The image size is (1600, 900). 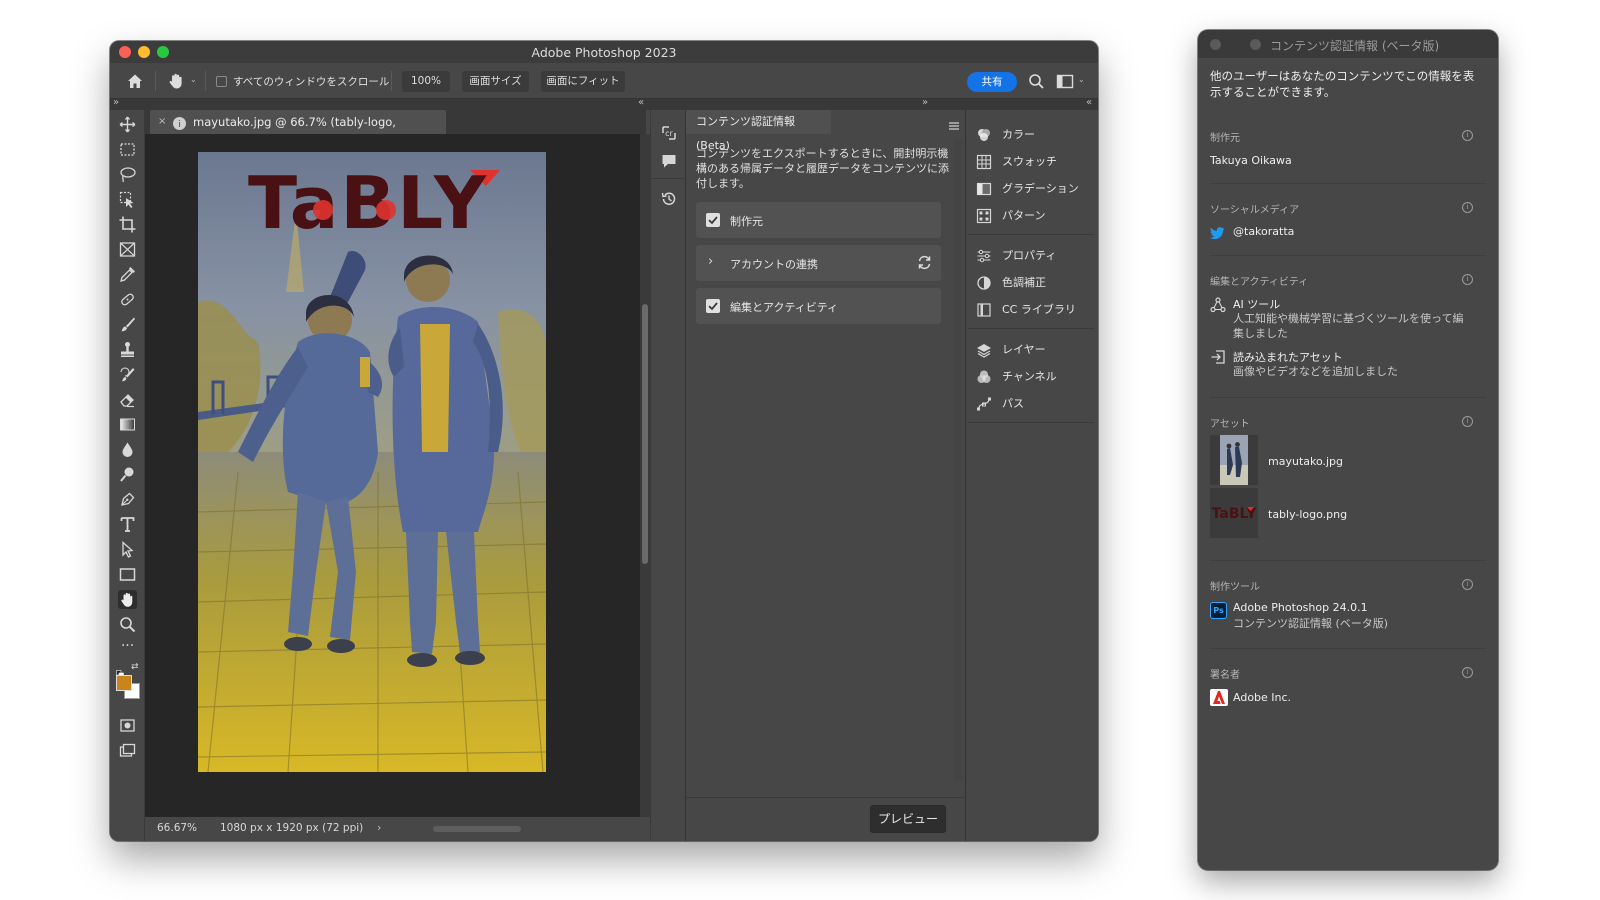 What do you see at coordinates (127, 725) in the screenshot?
I see `quick-mask-icon` at bounding box center [127, 725].